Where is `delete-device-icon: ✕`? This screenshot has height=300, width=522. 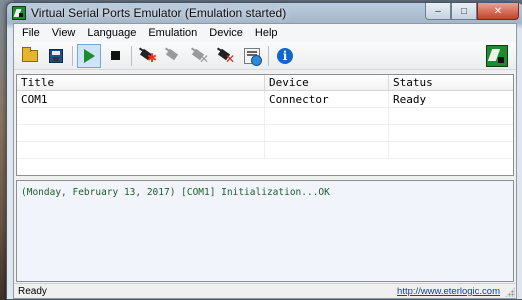 delete-device-icon: ✕ is located at coordinates (225, 55).